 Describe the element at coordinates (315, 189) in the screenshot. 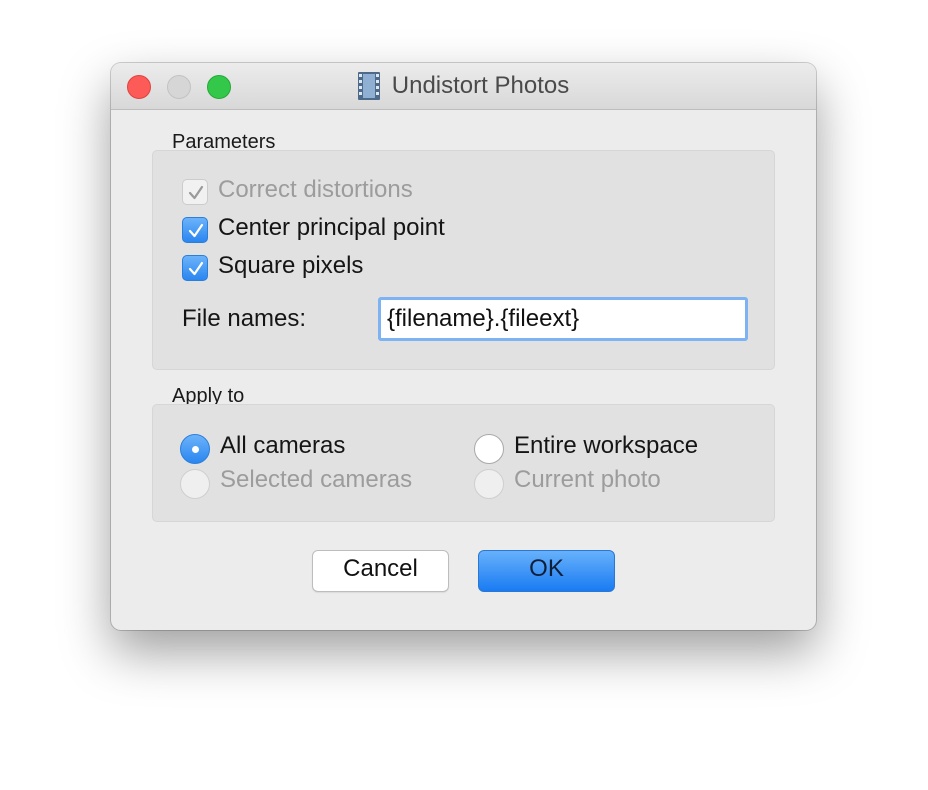

I see `correct-distortions-label: Correct distortions` at that location.